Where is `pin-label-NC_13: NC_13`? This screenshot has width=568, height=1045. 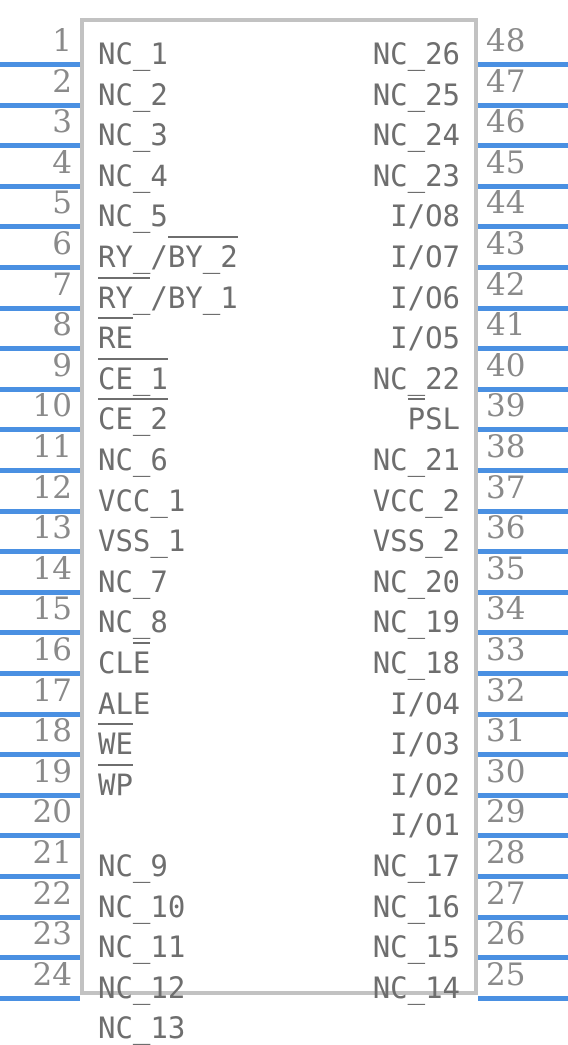 pin-label-NC_13: NC_13 is located at coordinates (142, 1028).